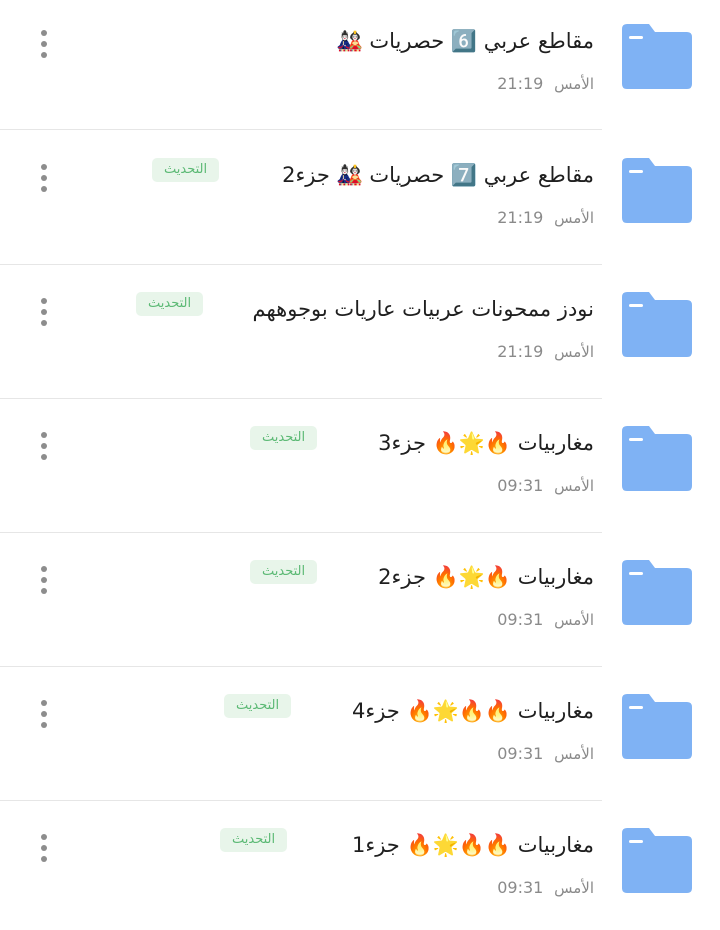 The height and width of the screenshot is (930, 720). Describe the element at coordinates (360, 867) in the screenshot. I see `list-item: التحديث مغاربيات 🔥🔥🌟🔥 جزء1 الأمس 09:31` at that location.